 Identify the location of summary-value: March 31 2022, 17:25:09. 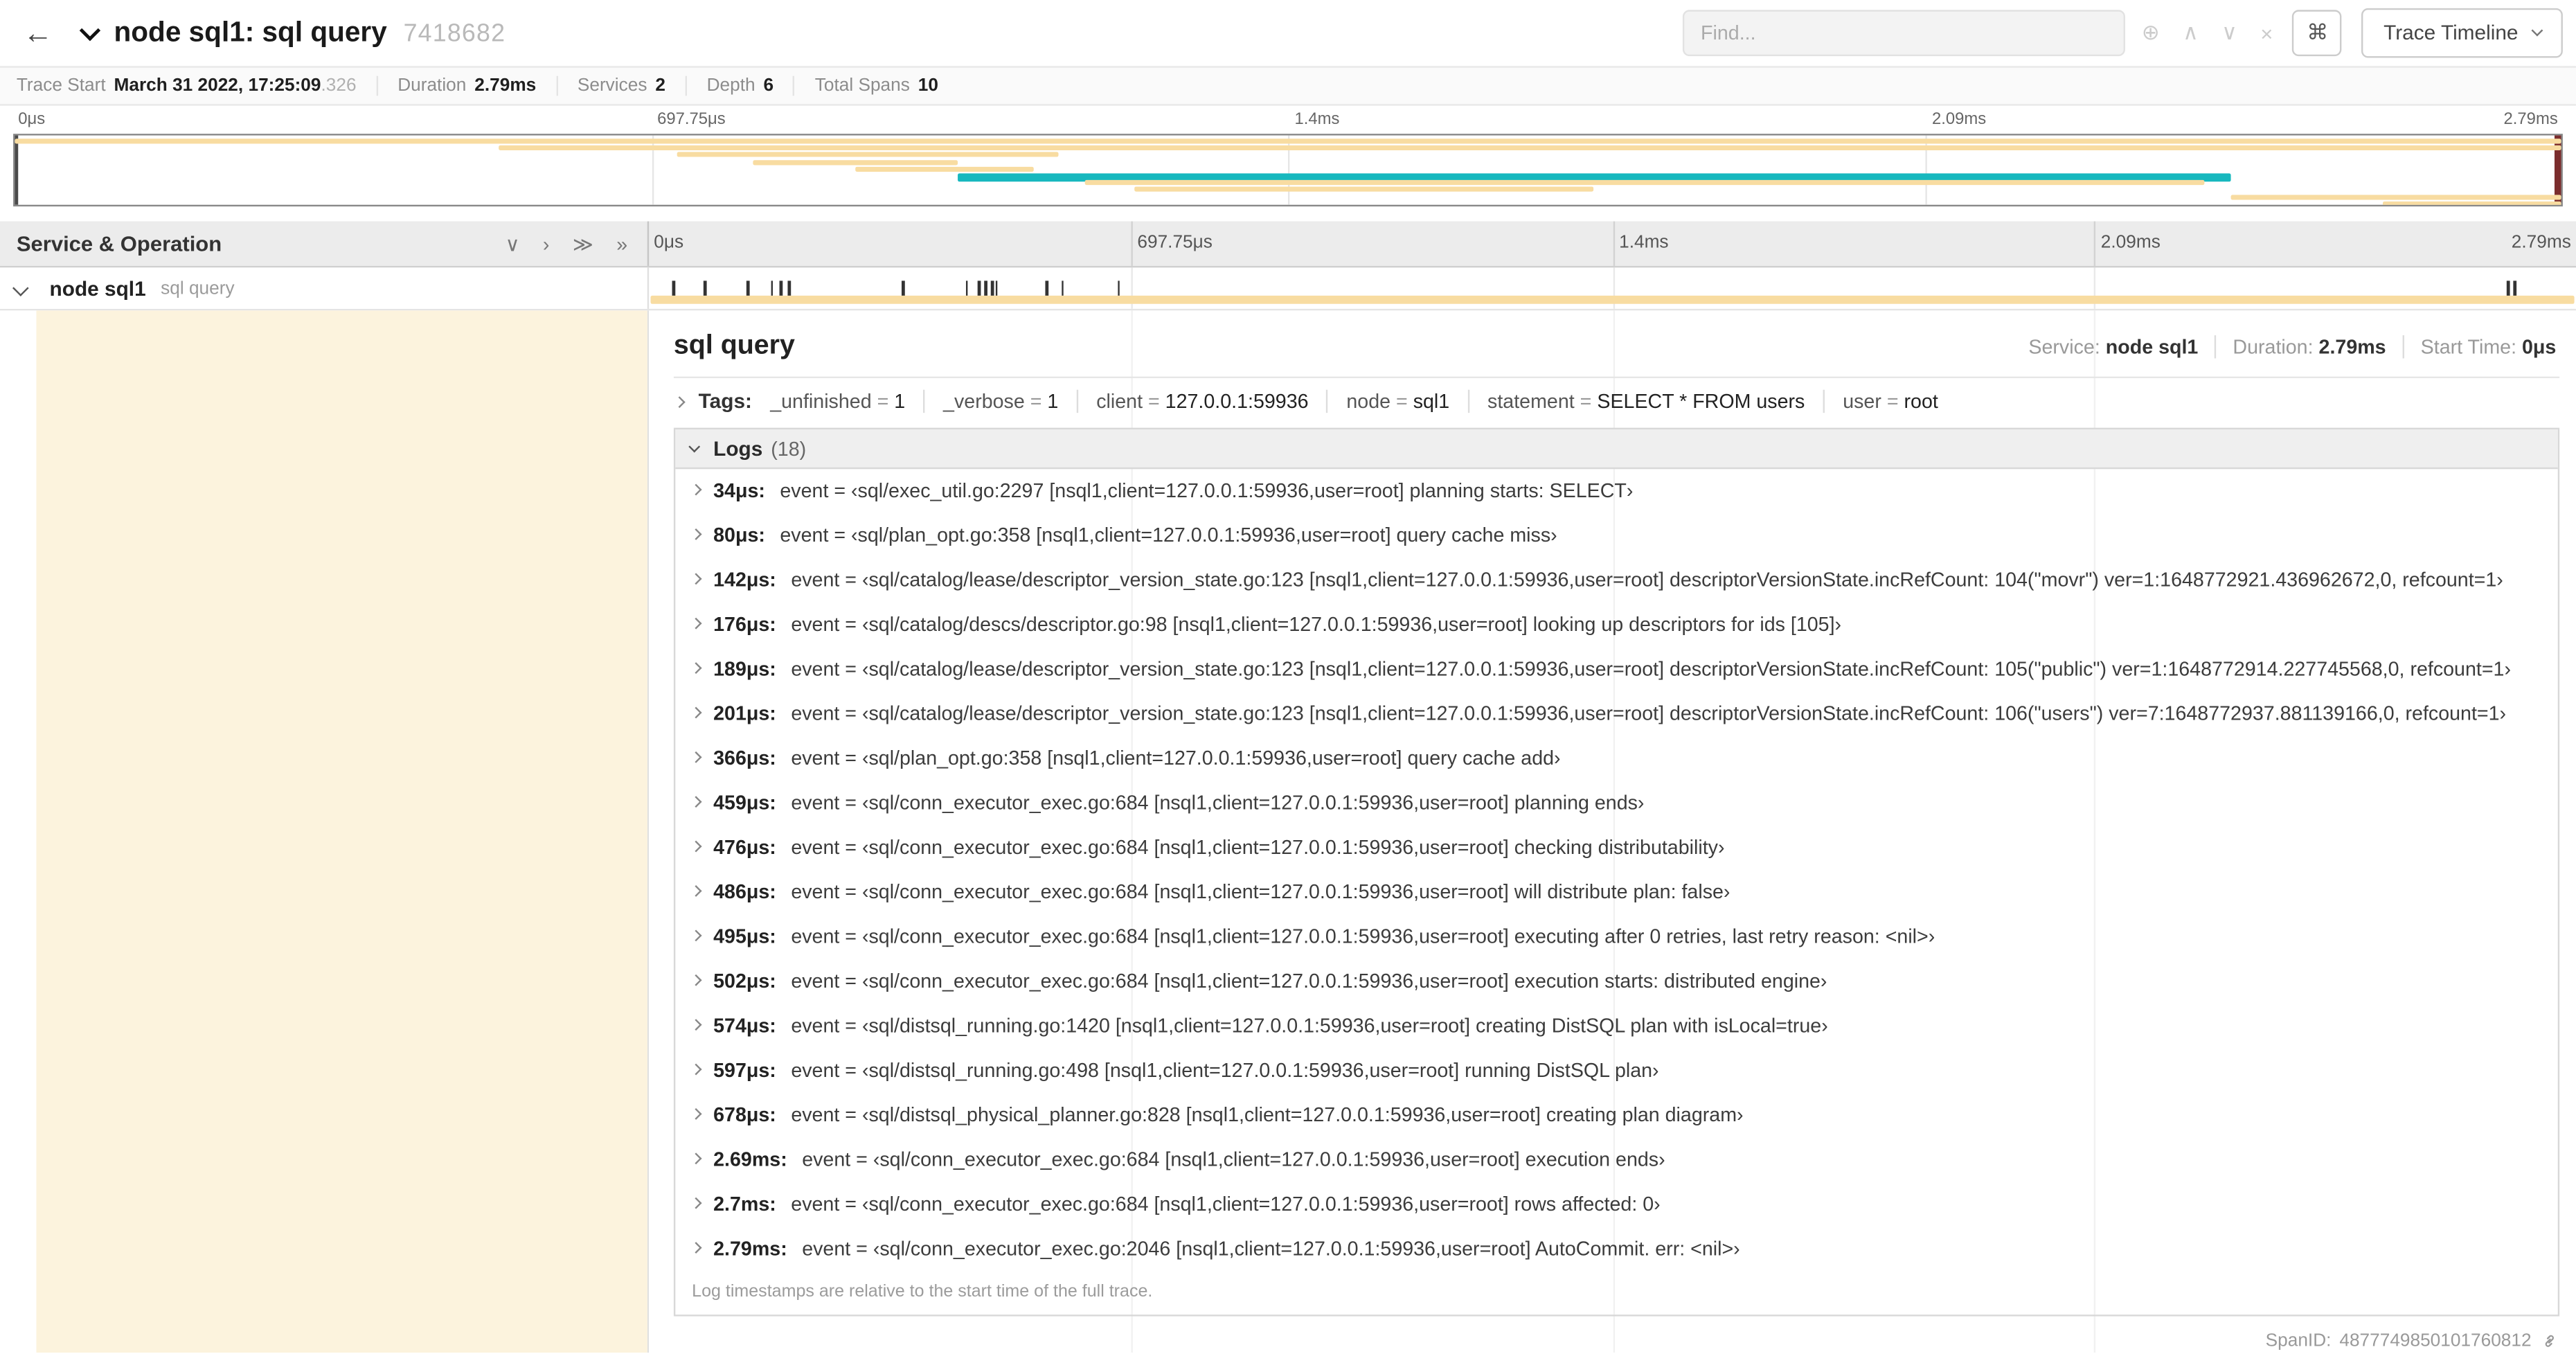
(218, 86).